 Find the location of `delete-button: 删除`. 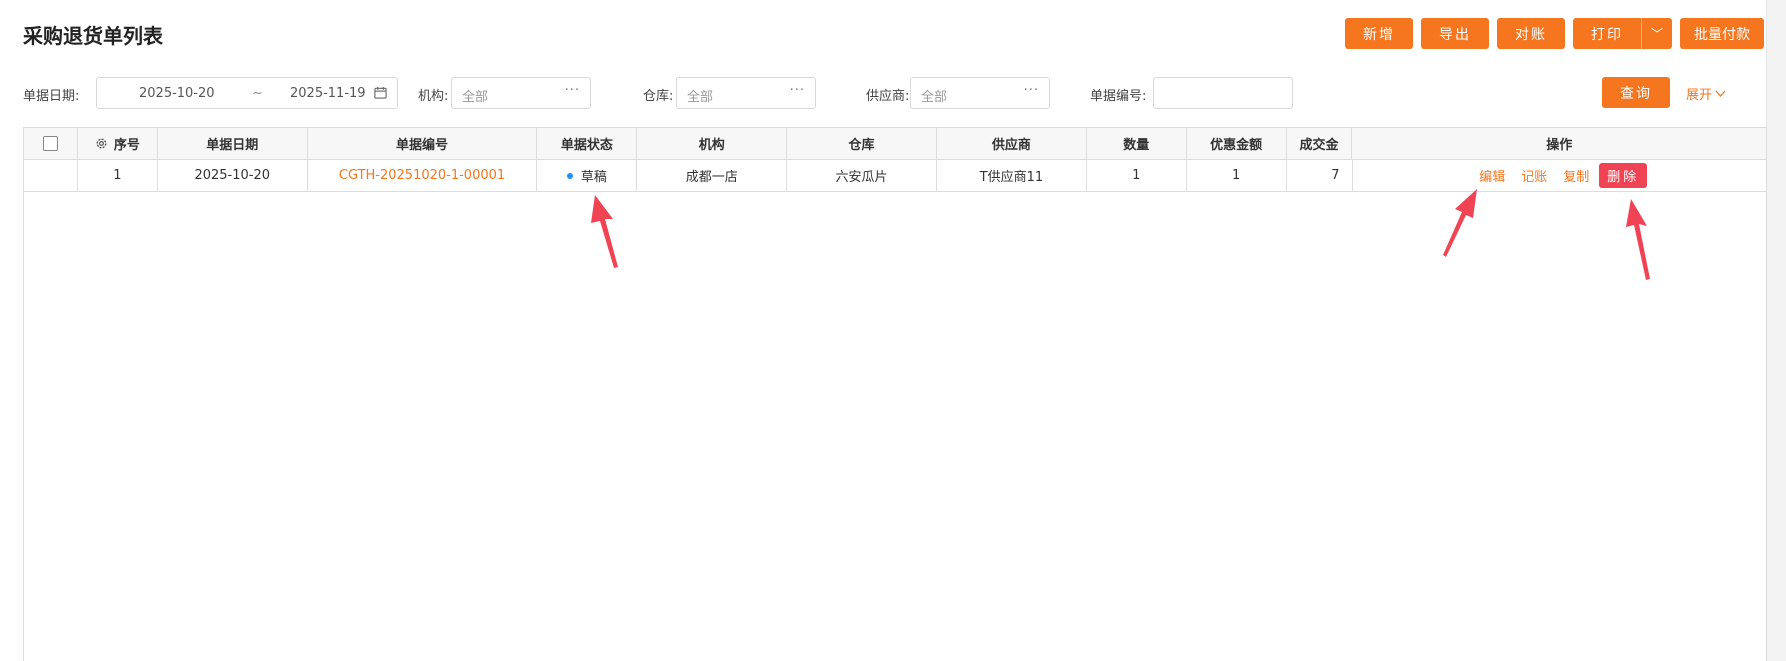

delete-button: 删除 is located at coordinates (1623, 175).